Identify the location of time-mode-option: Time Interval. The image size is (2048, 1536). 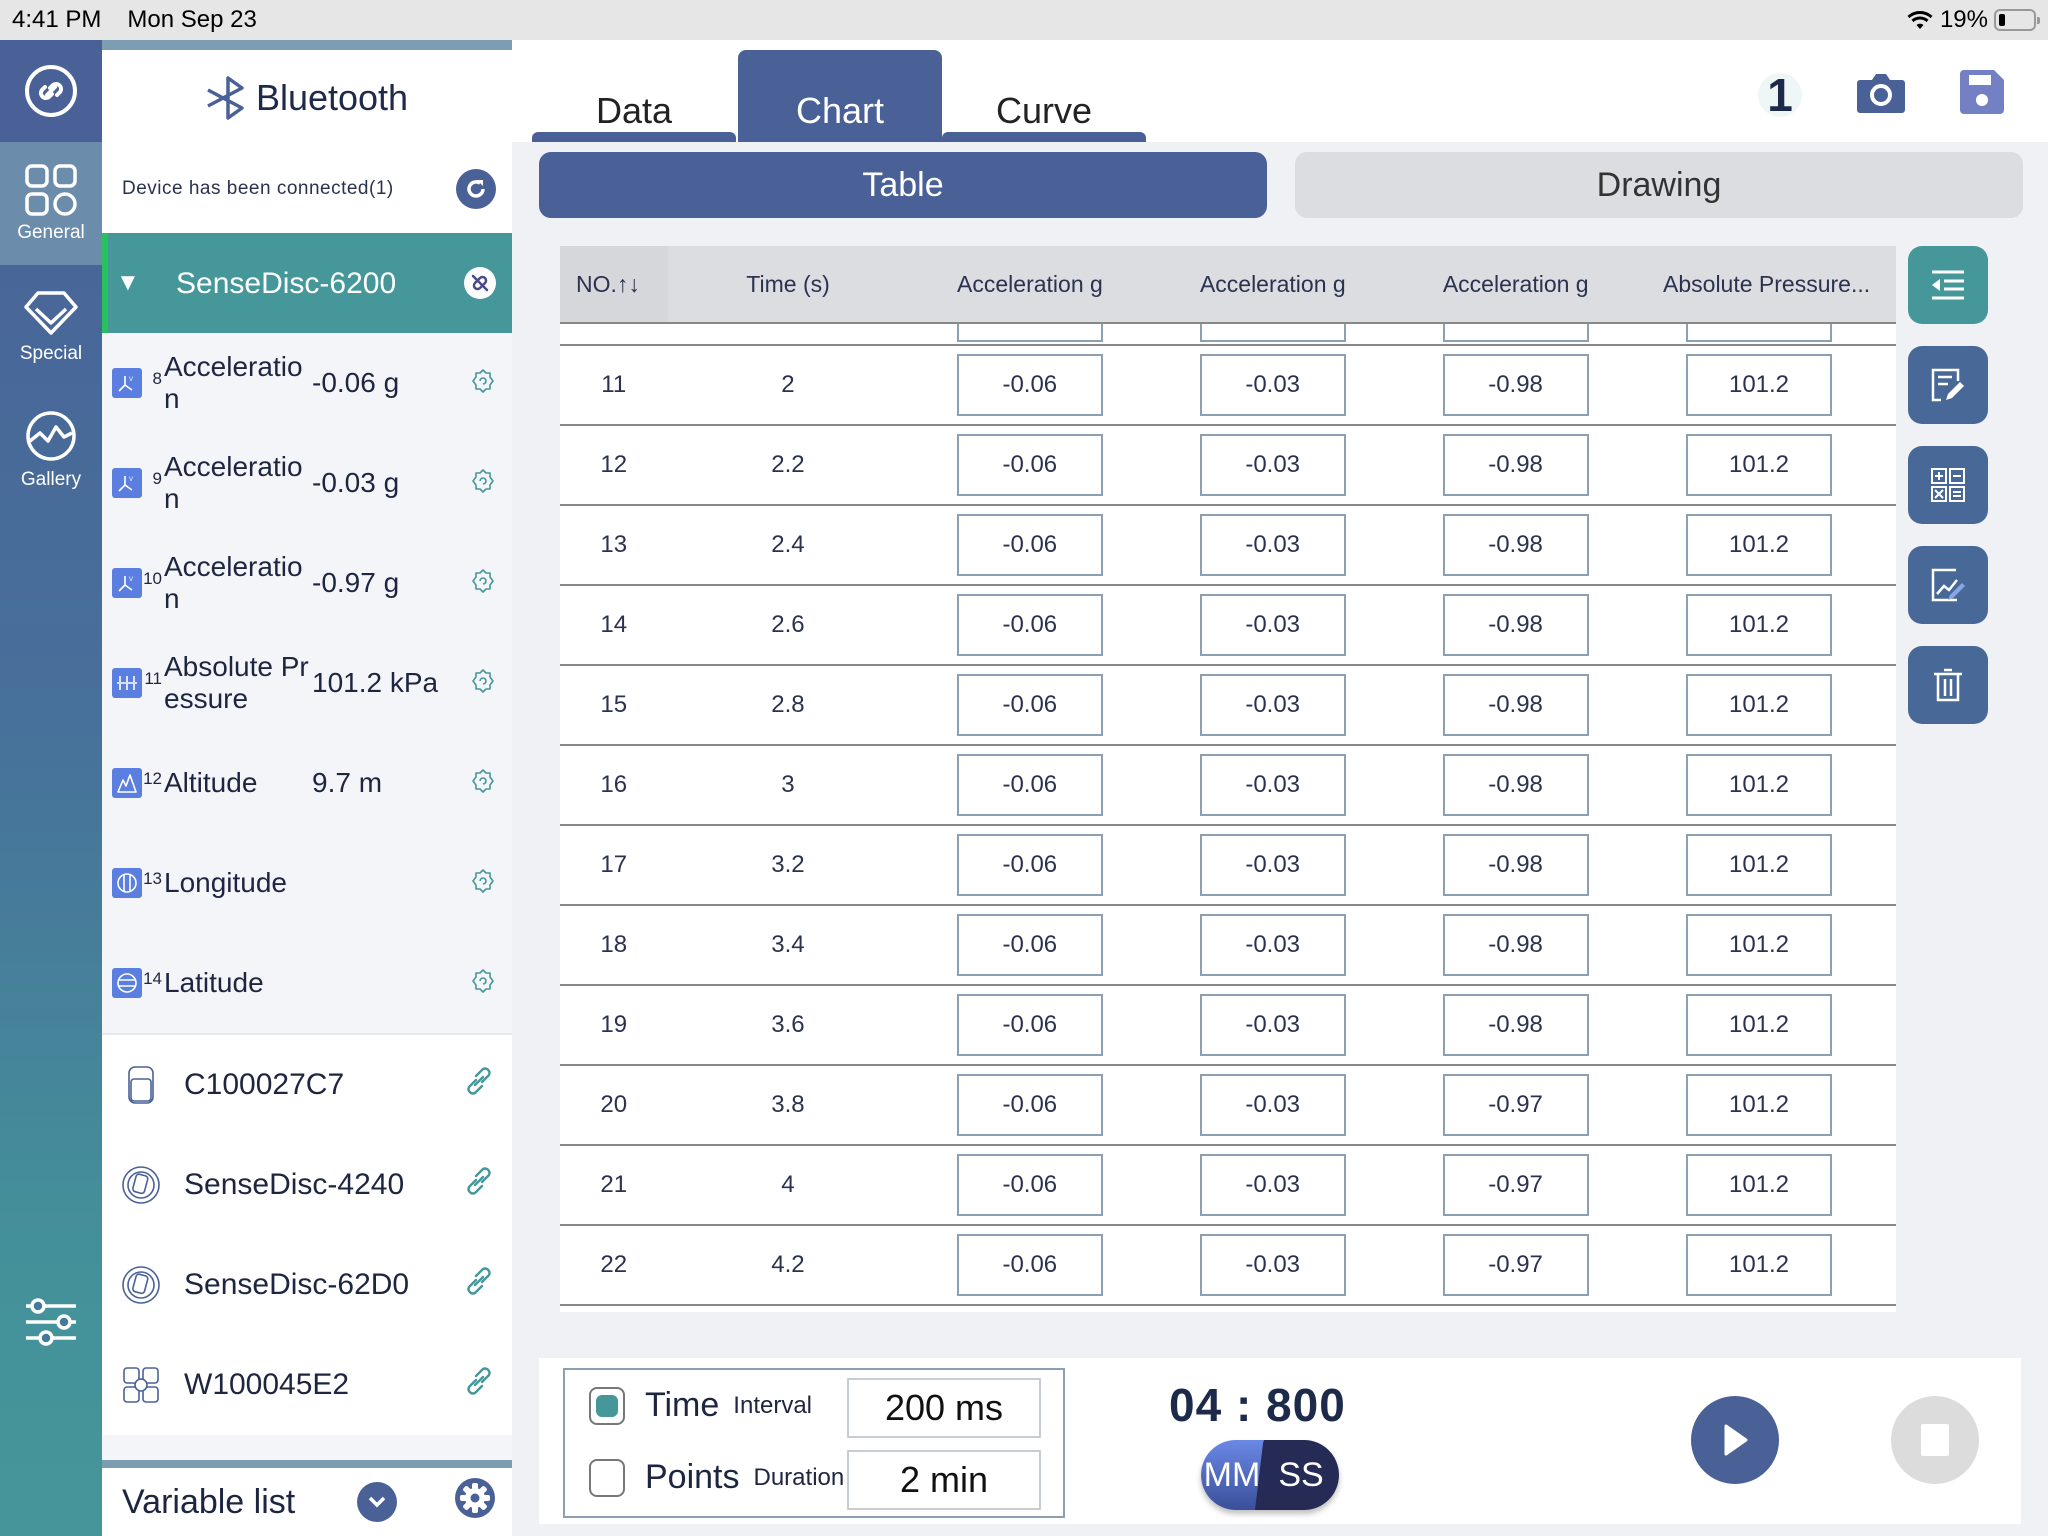
(700, 1405).